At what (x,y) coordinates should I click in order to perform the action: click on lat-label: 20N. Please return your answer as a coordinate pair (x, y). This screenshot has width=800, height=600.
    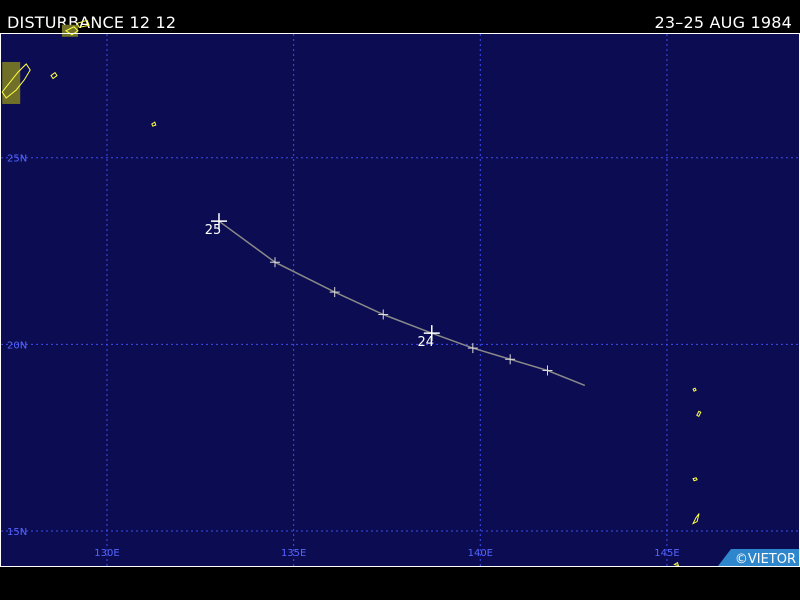
    Looking at the image, I should click on (17, 345).